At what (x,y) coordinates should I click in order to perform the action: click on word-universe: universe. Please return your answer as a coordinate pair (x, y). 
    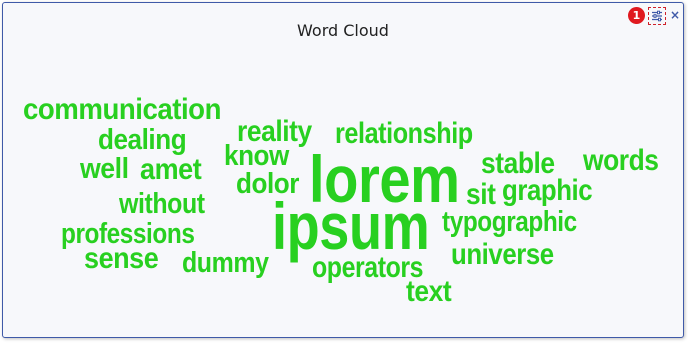
    Looking at the image, I should click on (502, 254).